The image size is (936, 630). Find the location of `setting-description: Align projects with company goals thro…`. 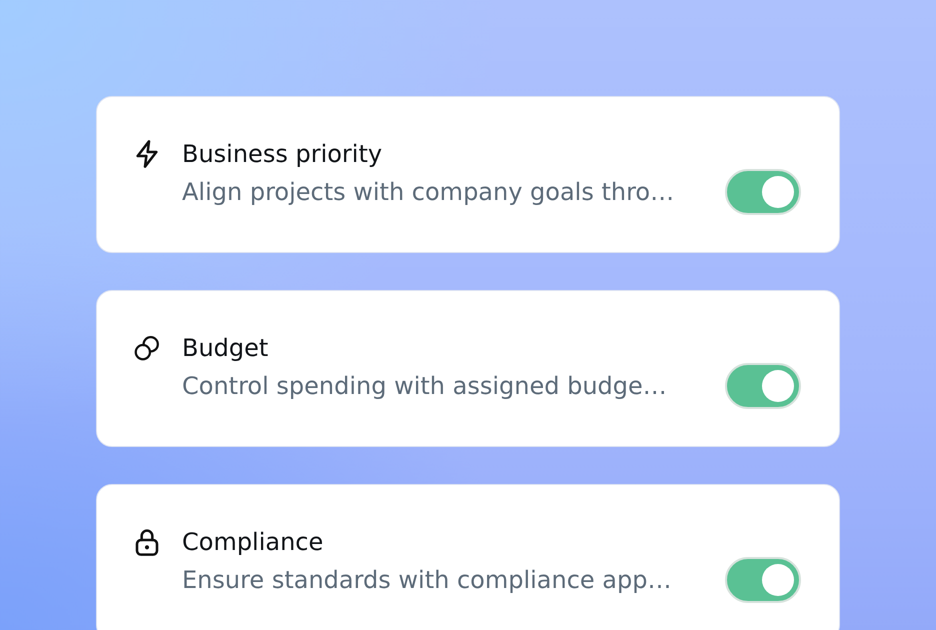

setting-description: Align projects with company goals thro… is located at coordinates (429, 192).